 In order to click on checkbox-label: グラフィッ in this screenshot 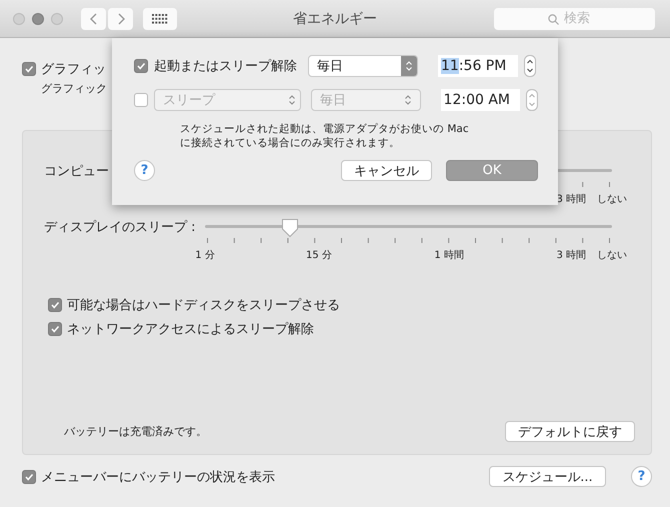, I will do `click(73, 69)`.